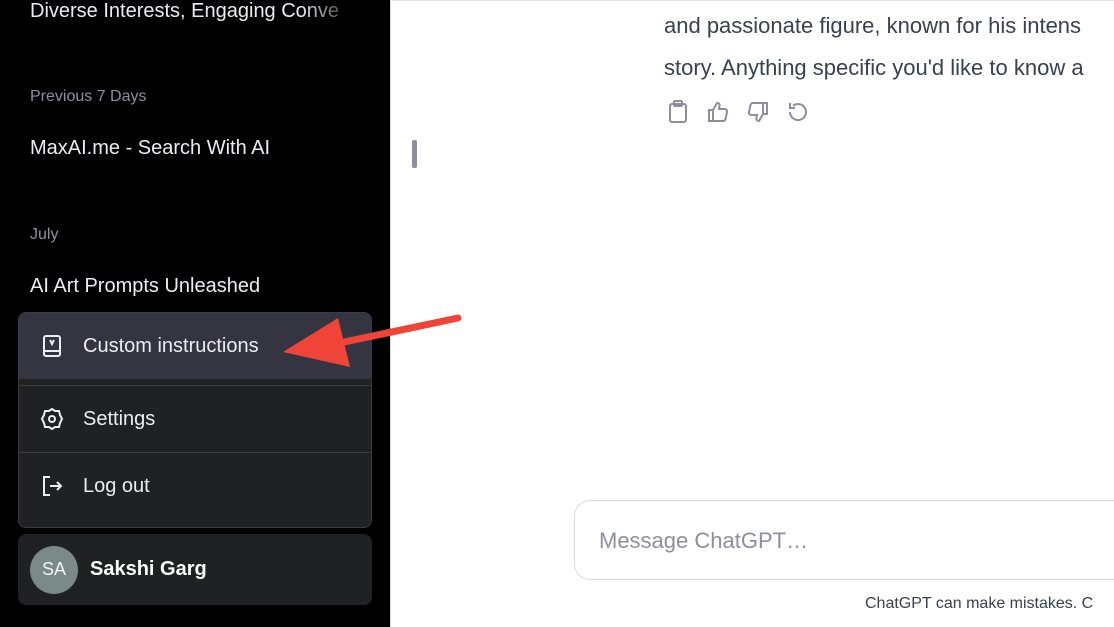 The width and height of the screenshot is (1114, 627). What do you see at coordinates (171, 345) in the screenshot?
I see `custom-instructions-label: Custom instructions` at bounding box center [171, 345].